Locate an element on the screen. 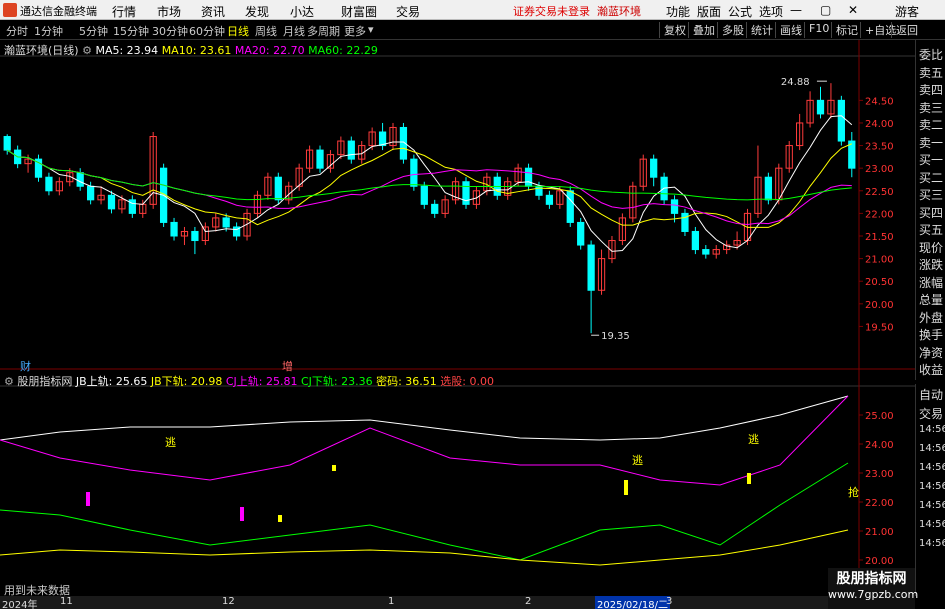  quote-field-label: 总量 is located at coordinates (931, 299).